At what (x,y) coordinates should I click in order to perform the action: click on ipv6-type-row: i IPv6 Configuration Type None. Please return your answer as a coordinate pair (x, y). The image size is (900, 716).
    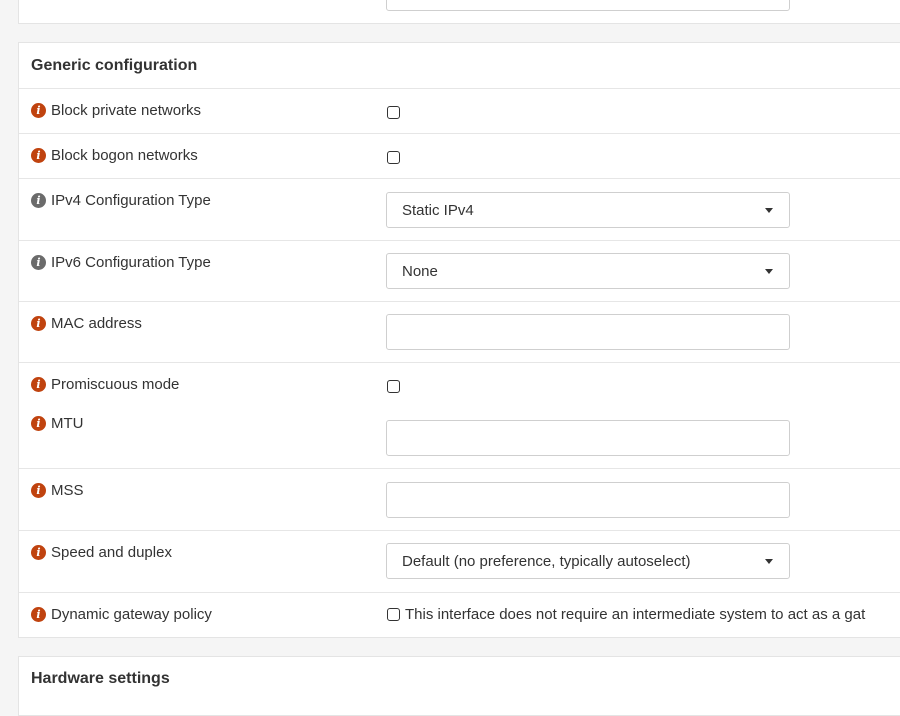
    Looking at the image, I should click on (459, 271).